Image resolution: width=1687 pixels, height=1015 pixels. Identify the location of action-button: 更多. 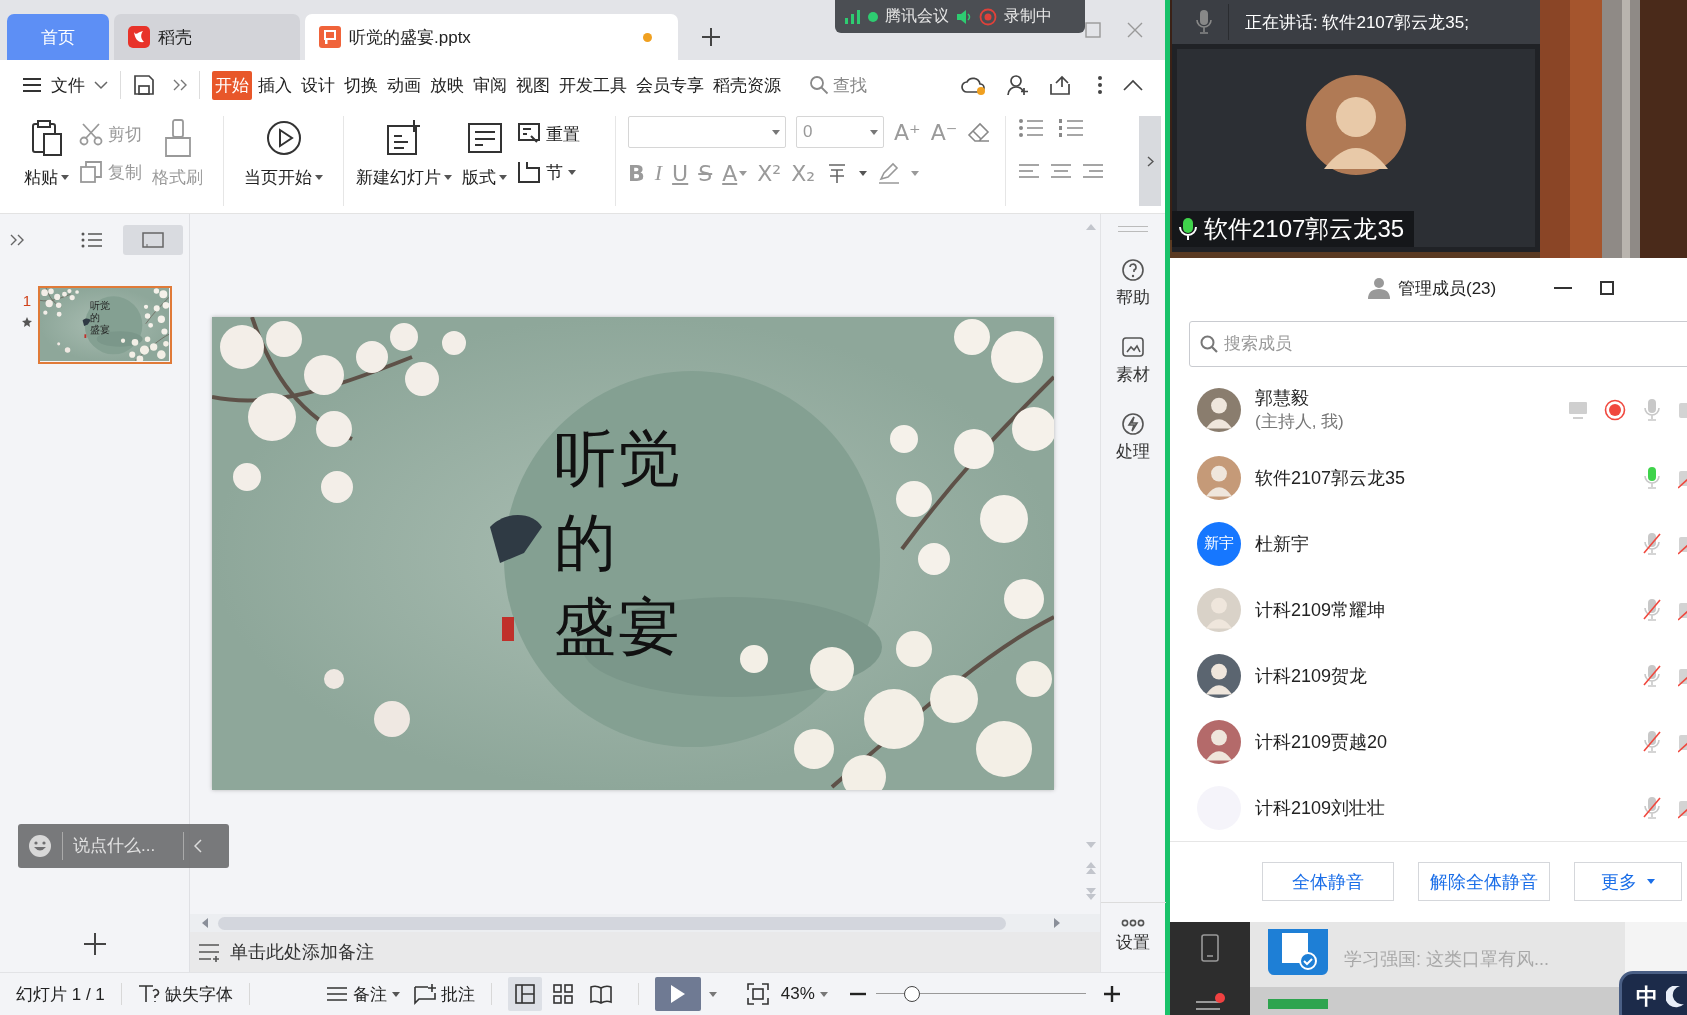
(1628, 882).